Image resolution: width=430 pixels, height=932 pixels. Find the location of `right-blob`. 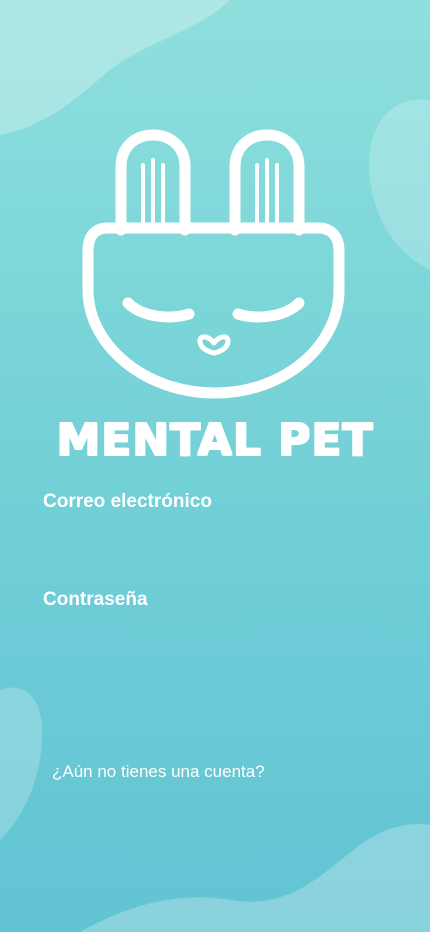

right-blob is located at coordinates (399, 184).